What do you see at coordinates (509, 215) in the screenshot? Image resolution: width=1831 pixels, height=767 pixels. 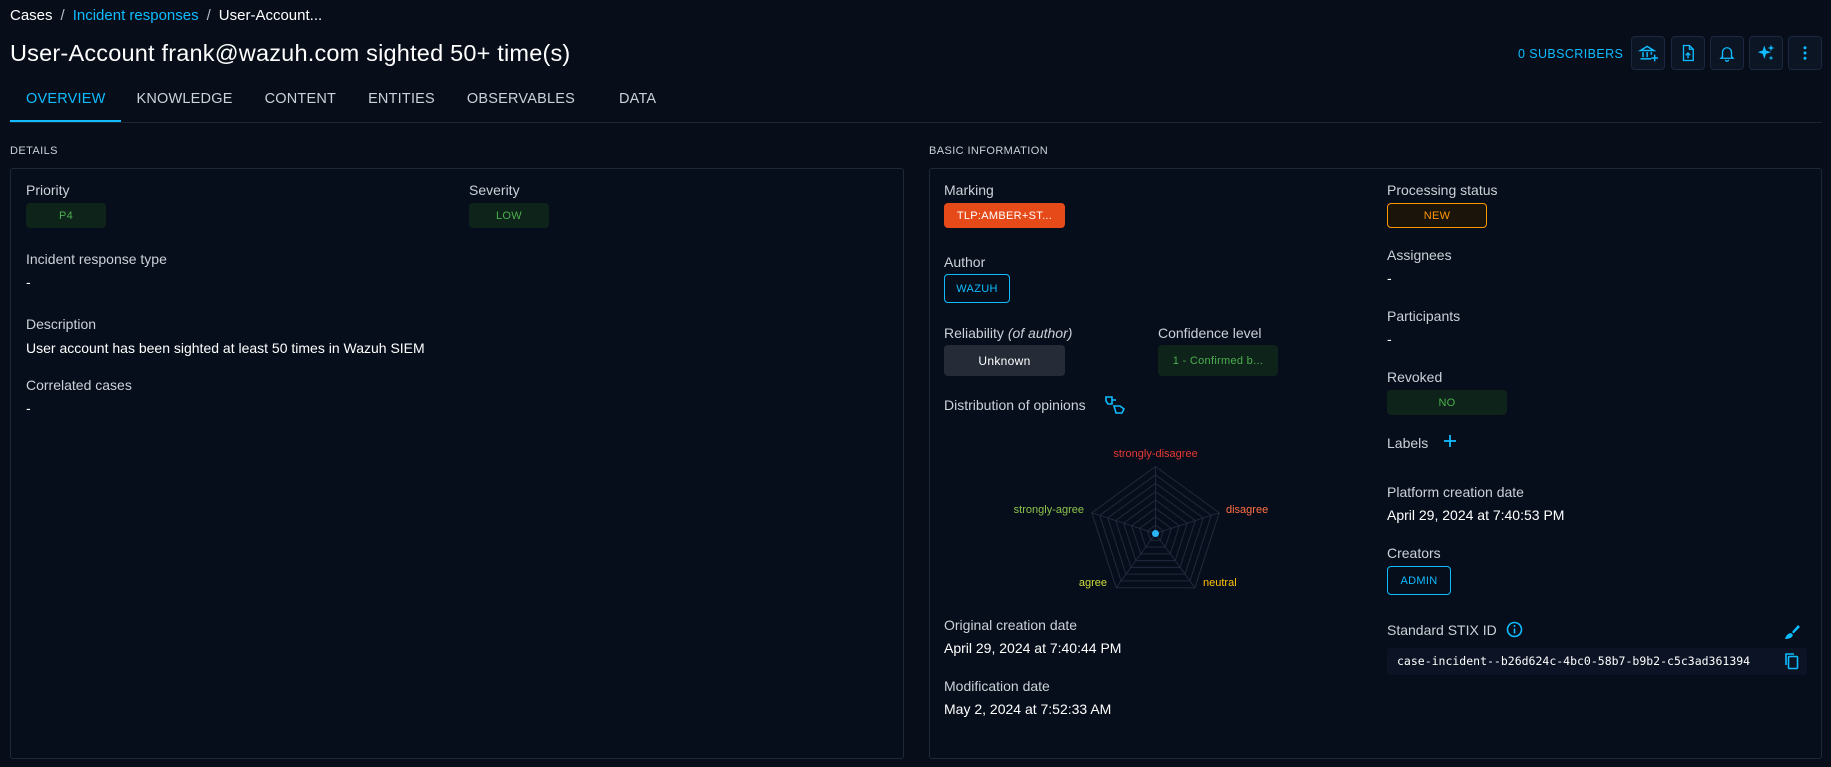 I see `severity-badge: LOW` at bounding box center [509, 215].